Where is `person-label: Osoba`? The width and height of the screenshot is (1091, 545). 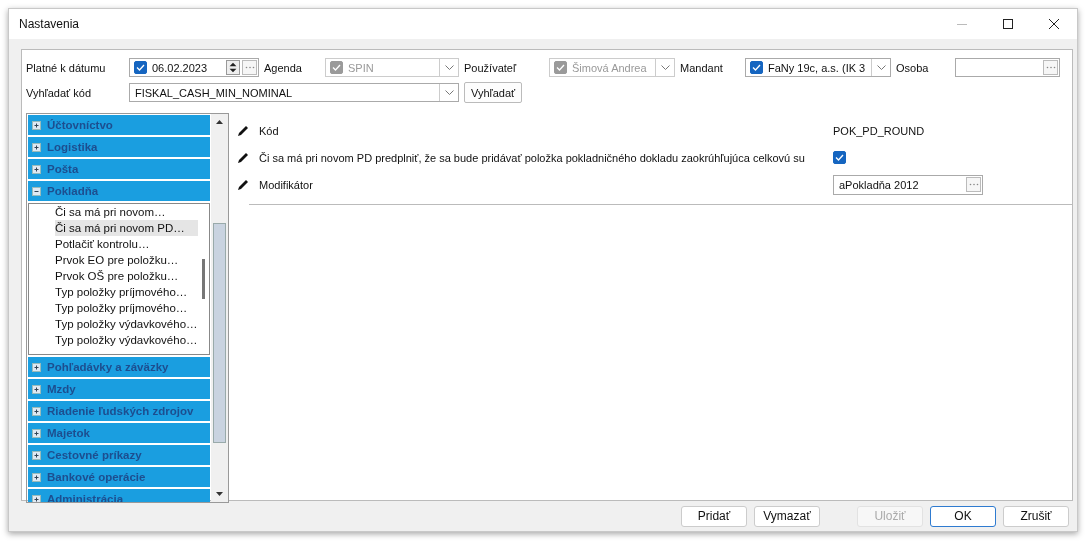 person-label: Osoba is located at coordinates (913, 67).